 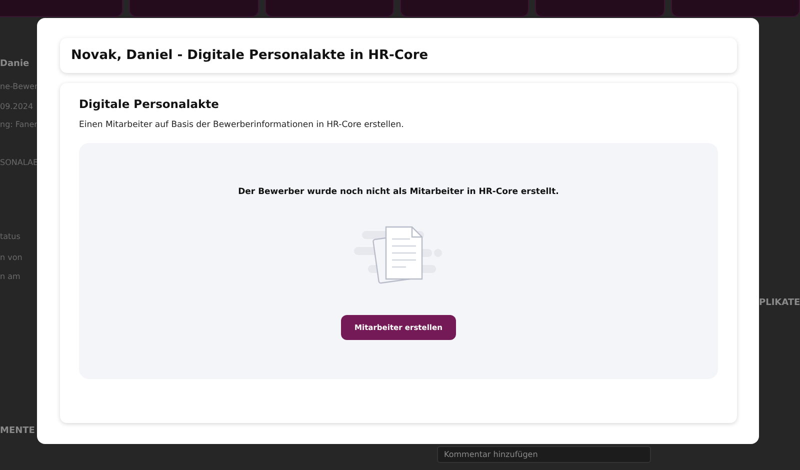 What do you see at coordinates (249, 55) in the screenshot?
I see `modal-title: Novak, Daniel - Digitale Personalakte in HR-Core` at bounding box center [249, 55].